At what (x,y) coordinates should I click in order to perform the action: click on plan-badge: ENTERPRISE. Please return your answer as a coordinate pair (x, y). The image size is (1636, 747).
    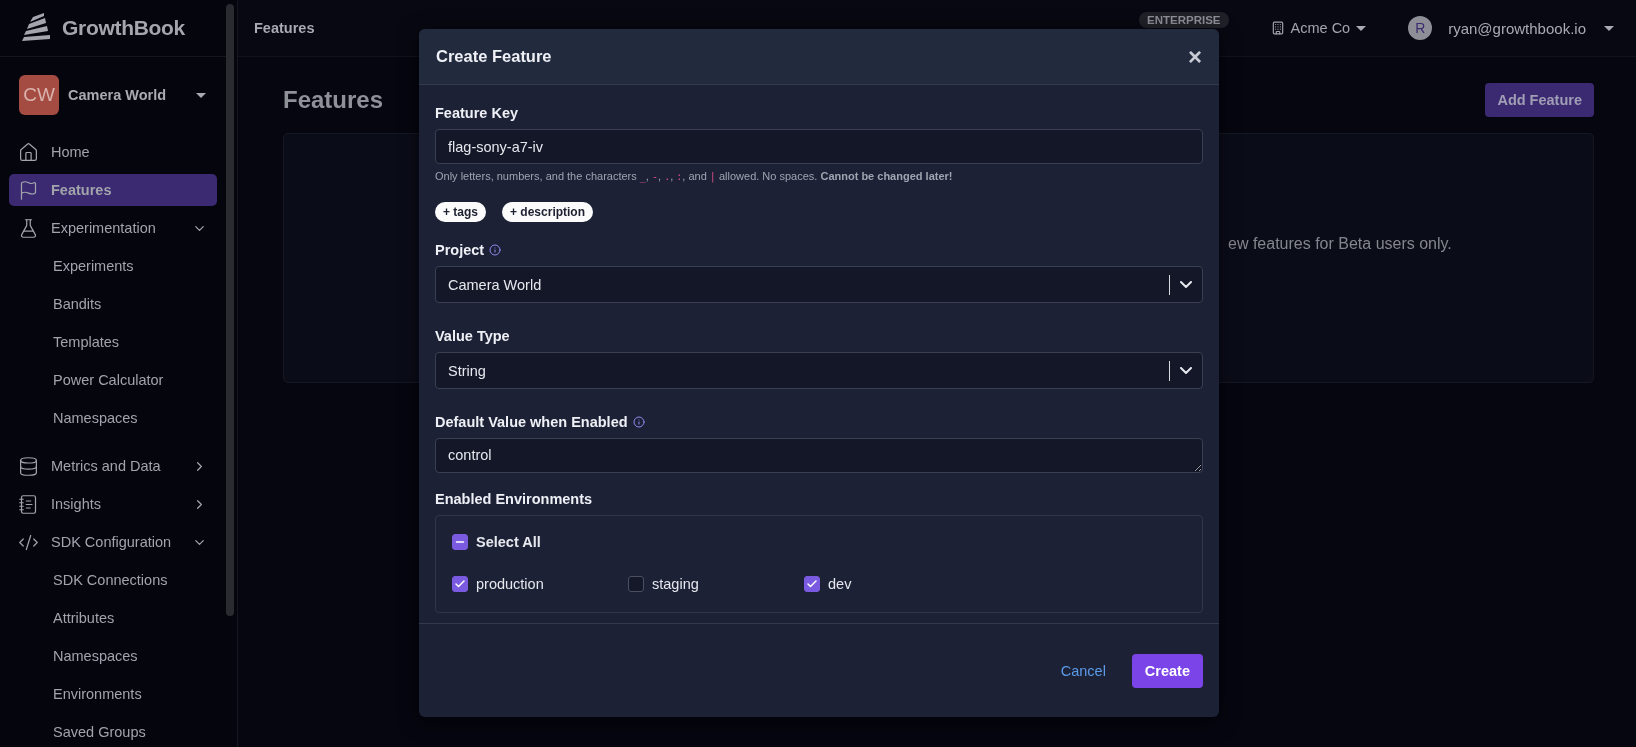
    Looking at the image, I should click on (1184, 20).